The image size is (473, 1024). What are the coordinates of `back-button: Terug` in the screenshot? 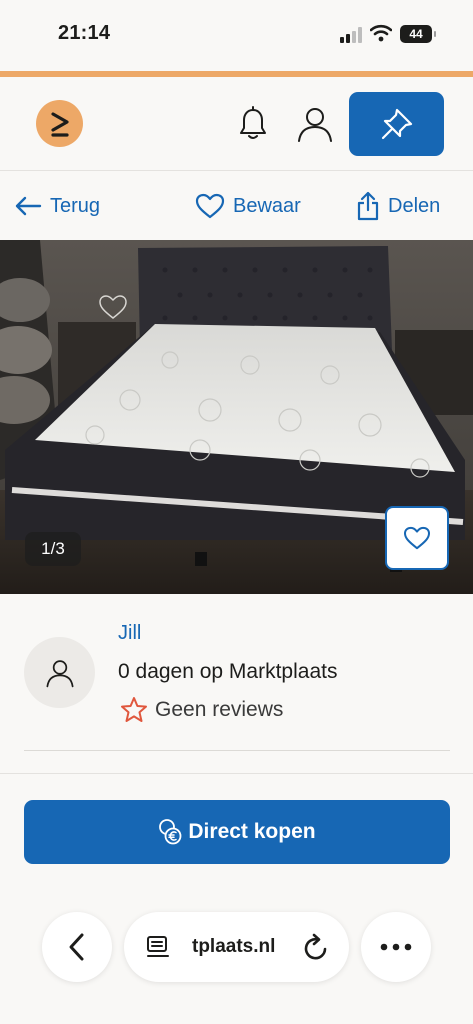 It's located at (57, 206).